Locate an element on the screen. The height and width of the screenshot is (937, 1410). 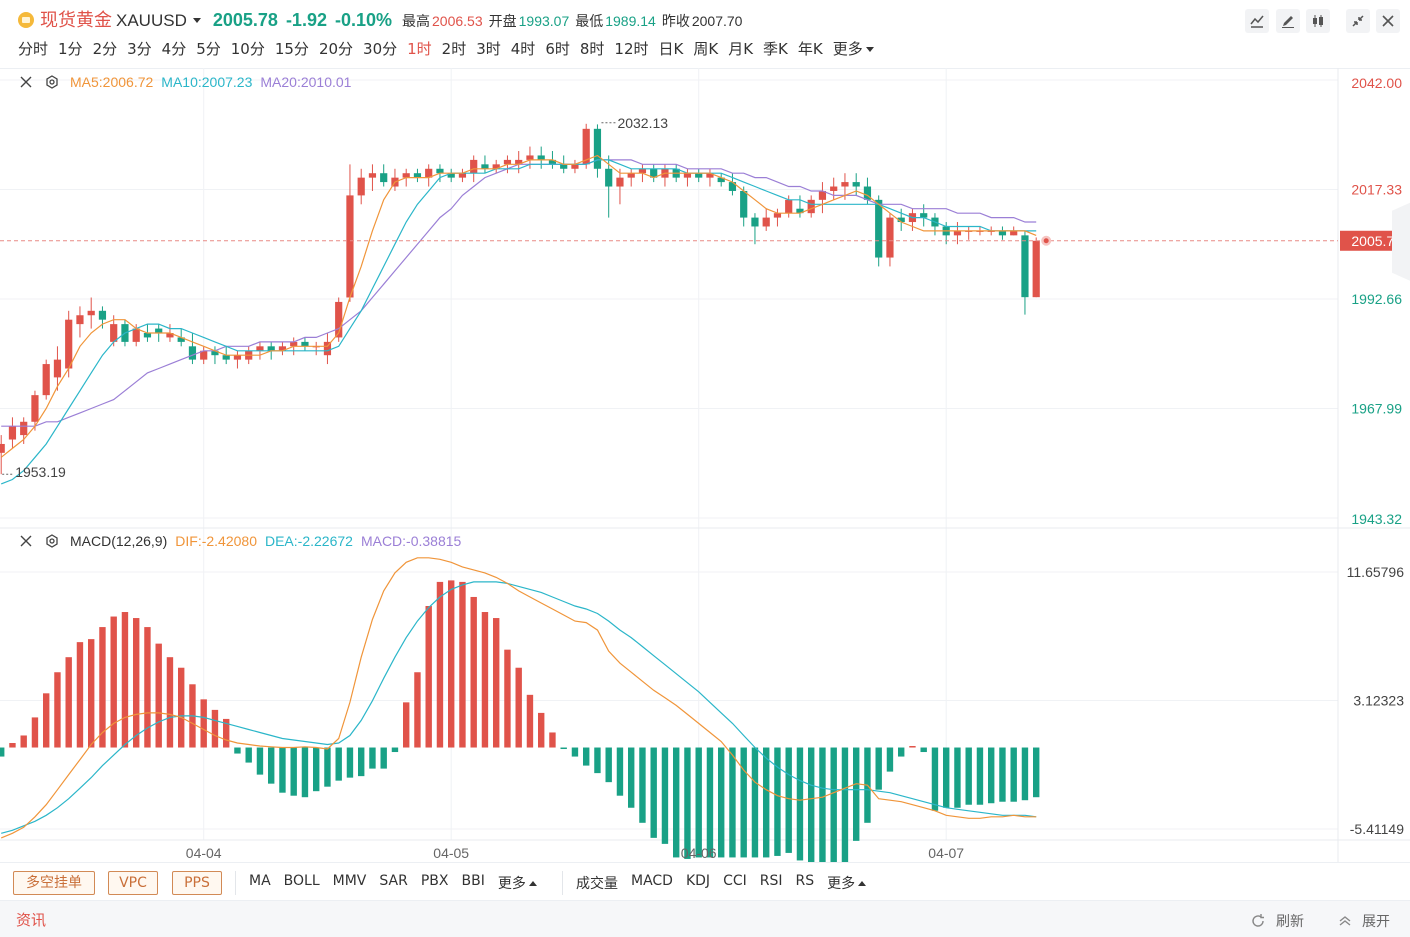
period-tab: 8时 is located at coordinates (592, 48).